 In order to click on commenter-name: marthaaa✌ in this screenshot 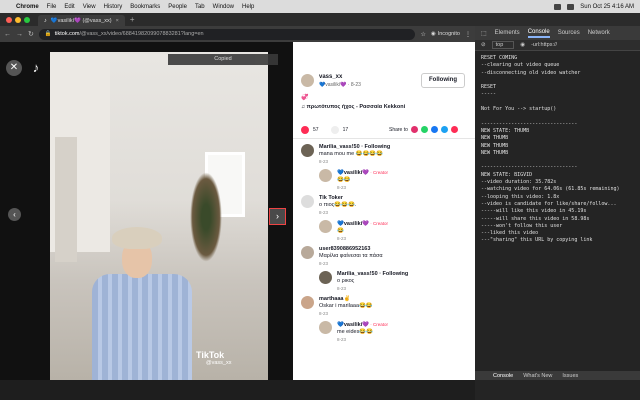, I will do `click(346, 299)`.